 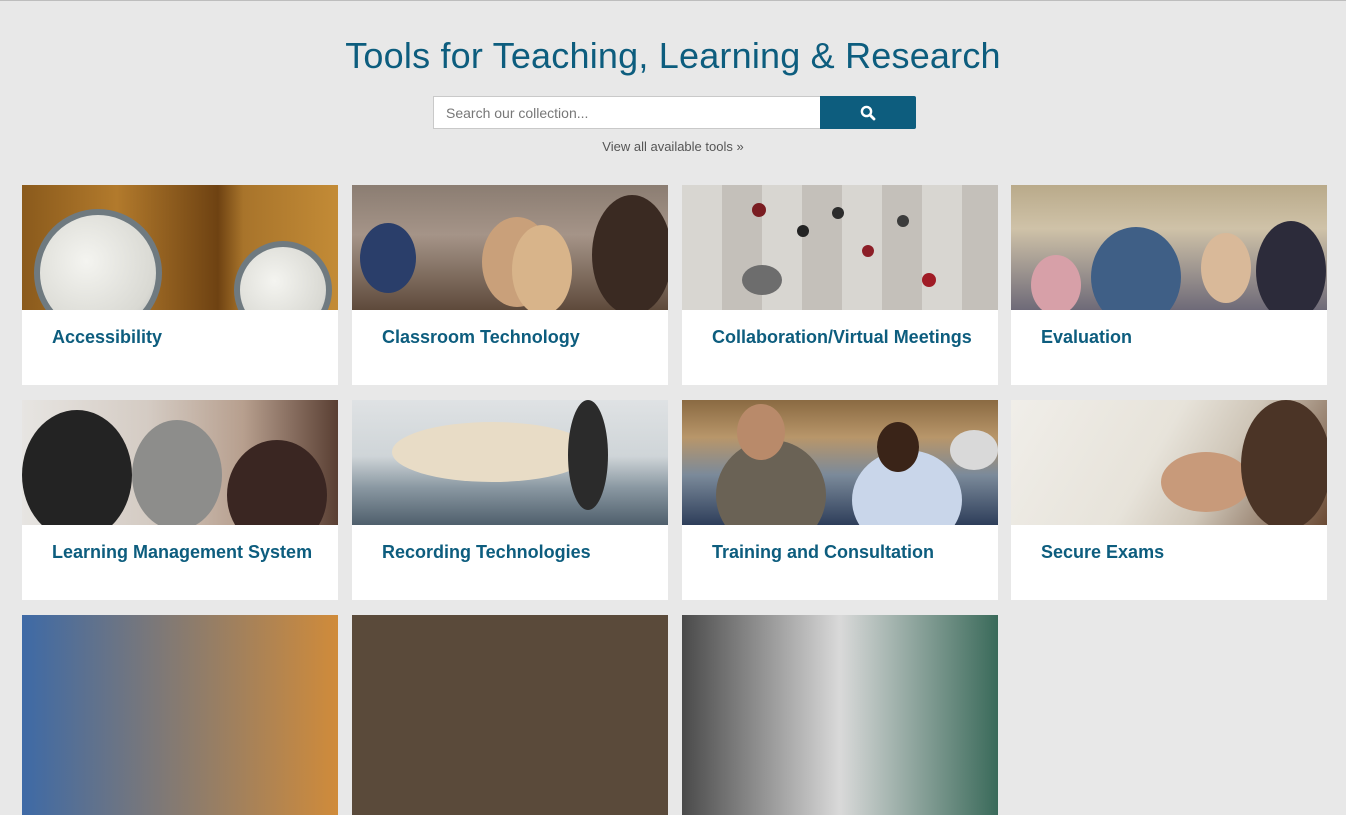 What do you see at coordinates (107, 337) in the screenshot?
I see `card-label: Accessibility` at bounding box center [107, 337].